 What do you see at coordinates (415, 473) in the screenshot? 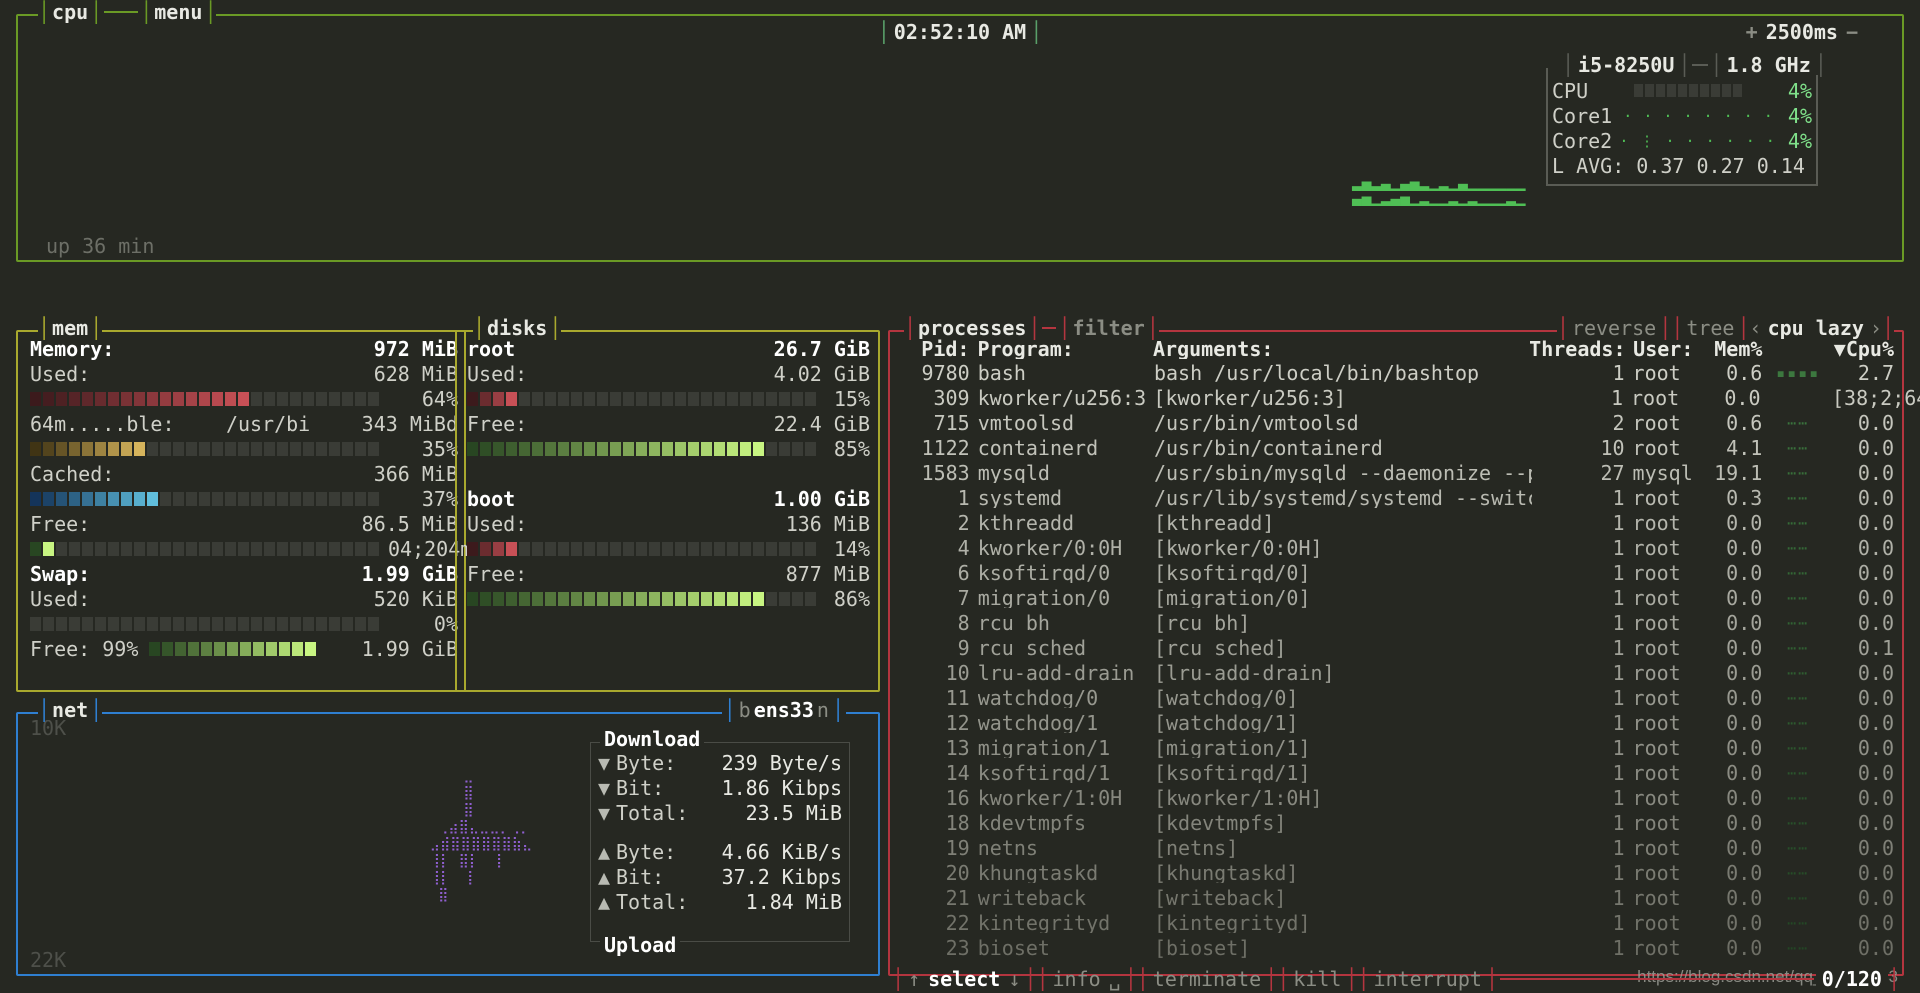
I see `mem-cached-value: 366 MiB` at bounding box center [415, 473].